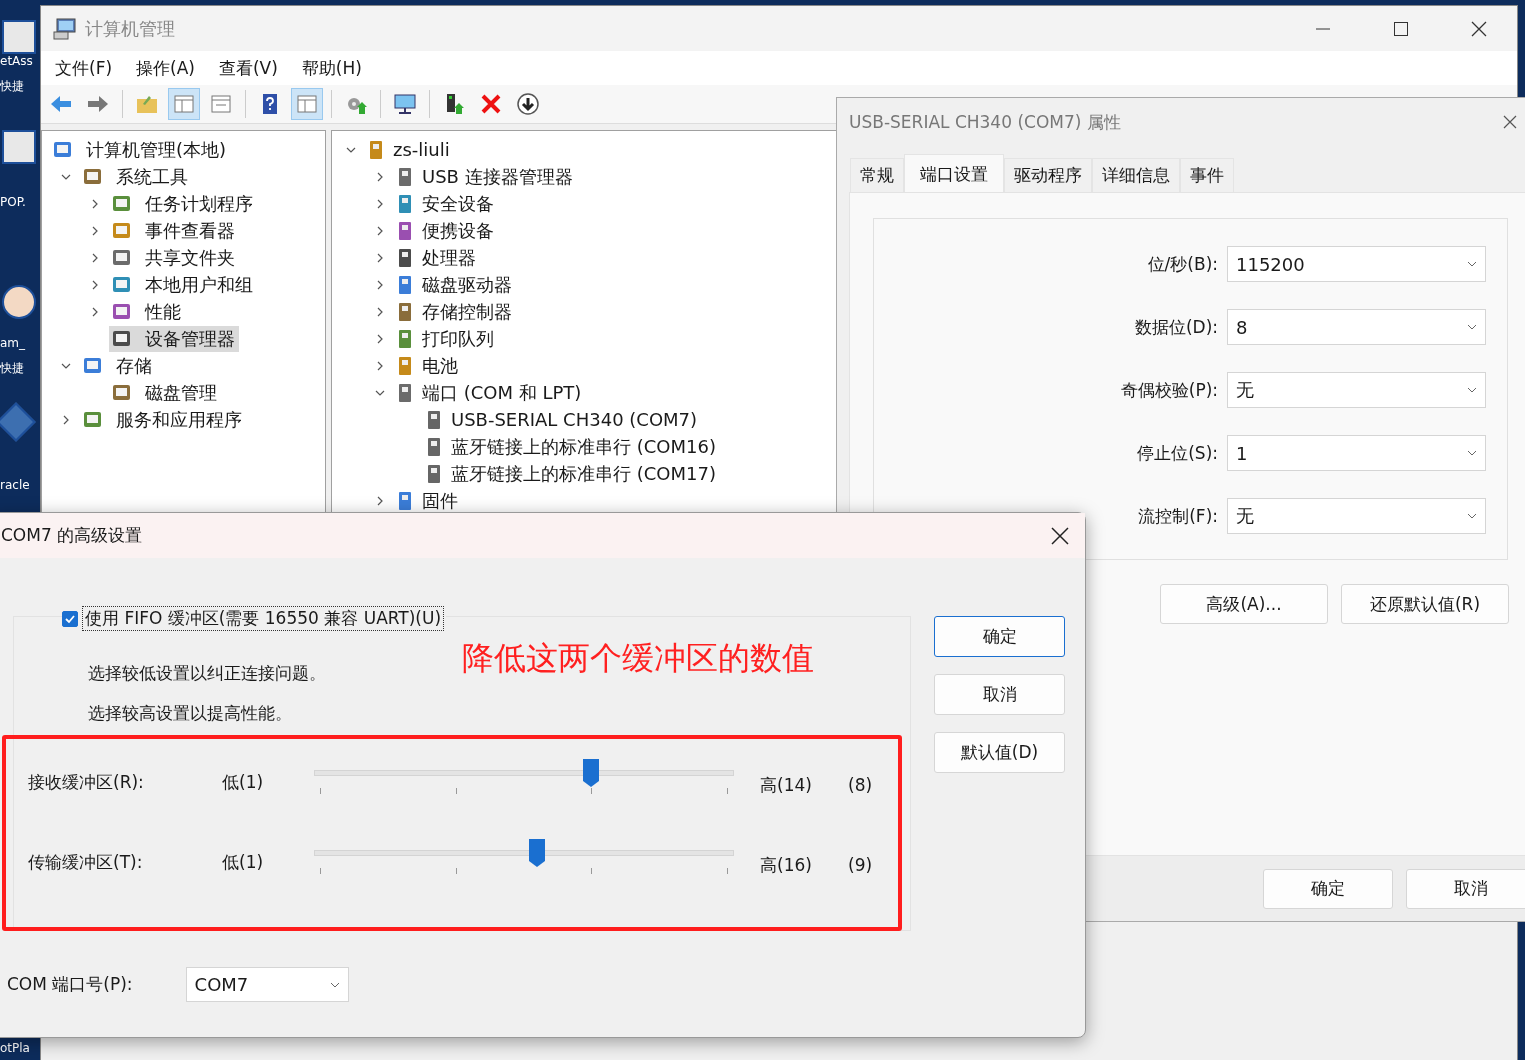 The image size is (1525, 1060). I want to click on device-tree-item: 处理器, so click(449, 257).